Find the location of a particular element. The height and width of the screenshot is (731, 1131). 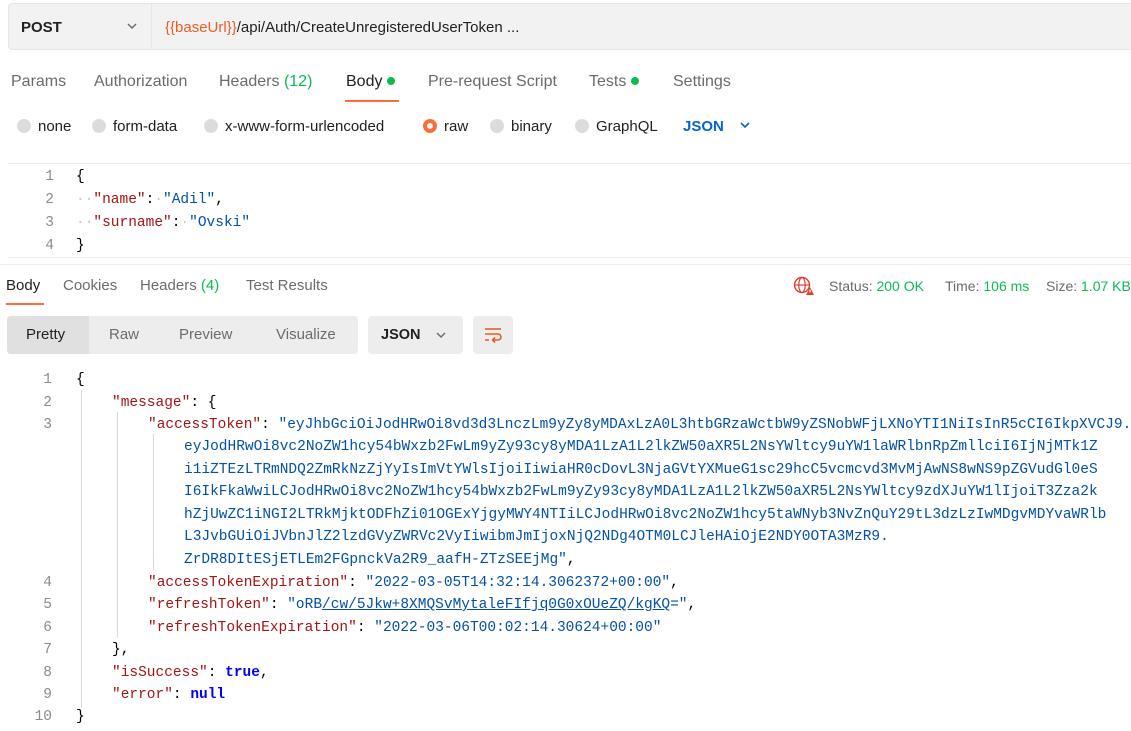

active-tab-underline is located at coordinates (372, 101).